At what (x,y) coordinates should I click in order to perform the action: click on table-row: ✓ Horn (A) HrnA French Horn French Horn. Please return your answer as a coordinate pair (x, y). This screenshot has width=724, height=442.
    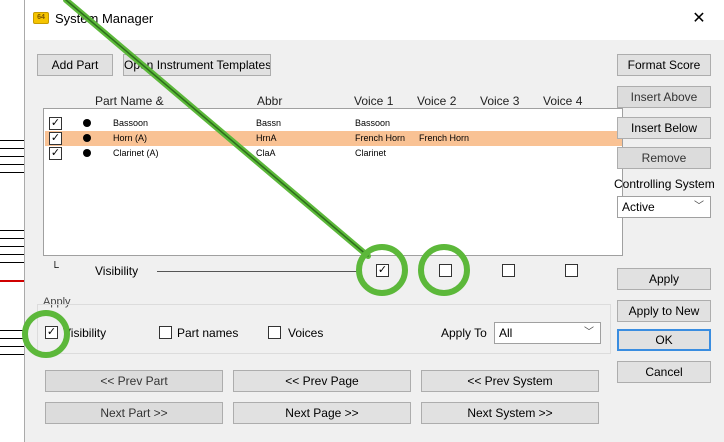
    Looking at the image, I should click on (333, 138).